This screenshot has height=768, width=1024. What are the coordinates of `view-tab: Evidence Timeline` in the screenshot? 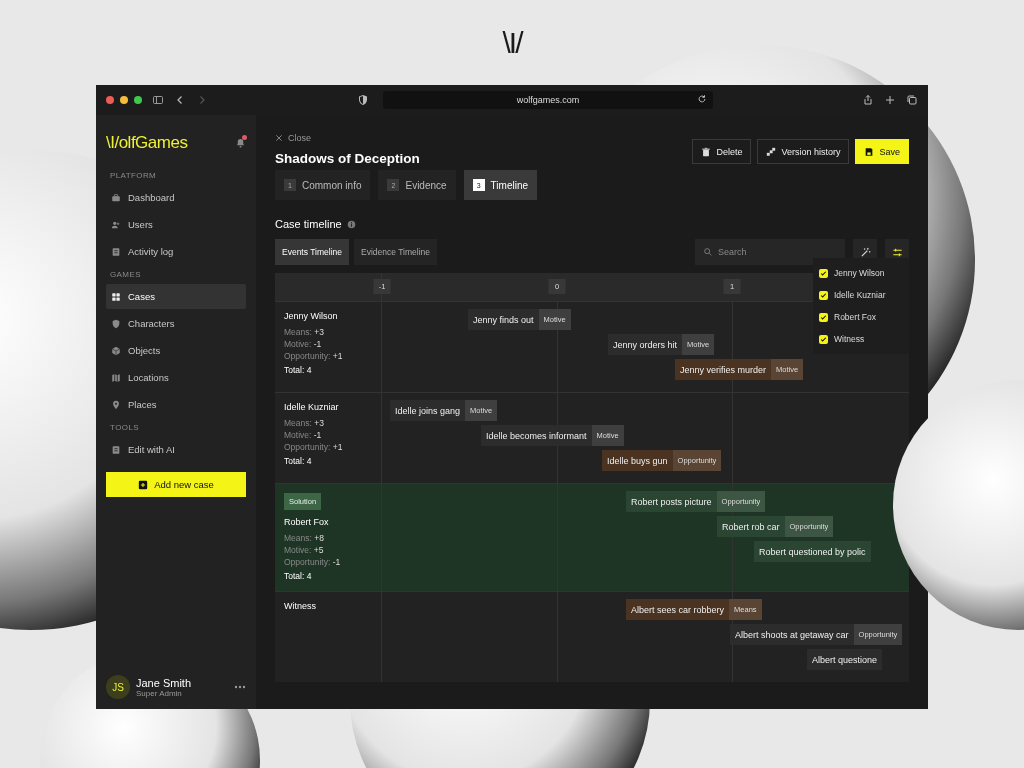 It's located at (395, 252).